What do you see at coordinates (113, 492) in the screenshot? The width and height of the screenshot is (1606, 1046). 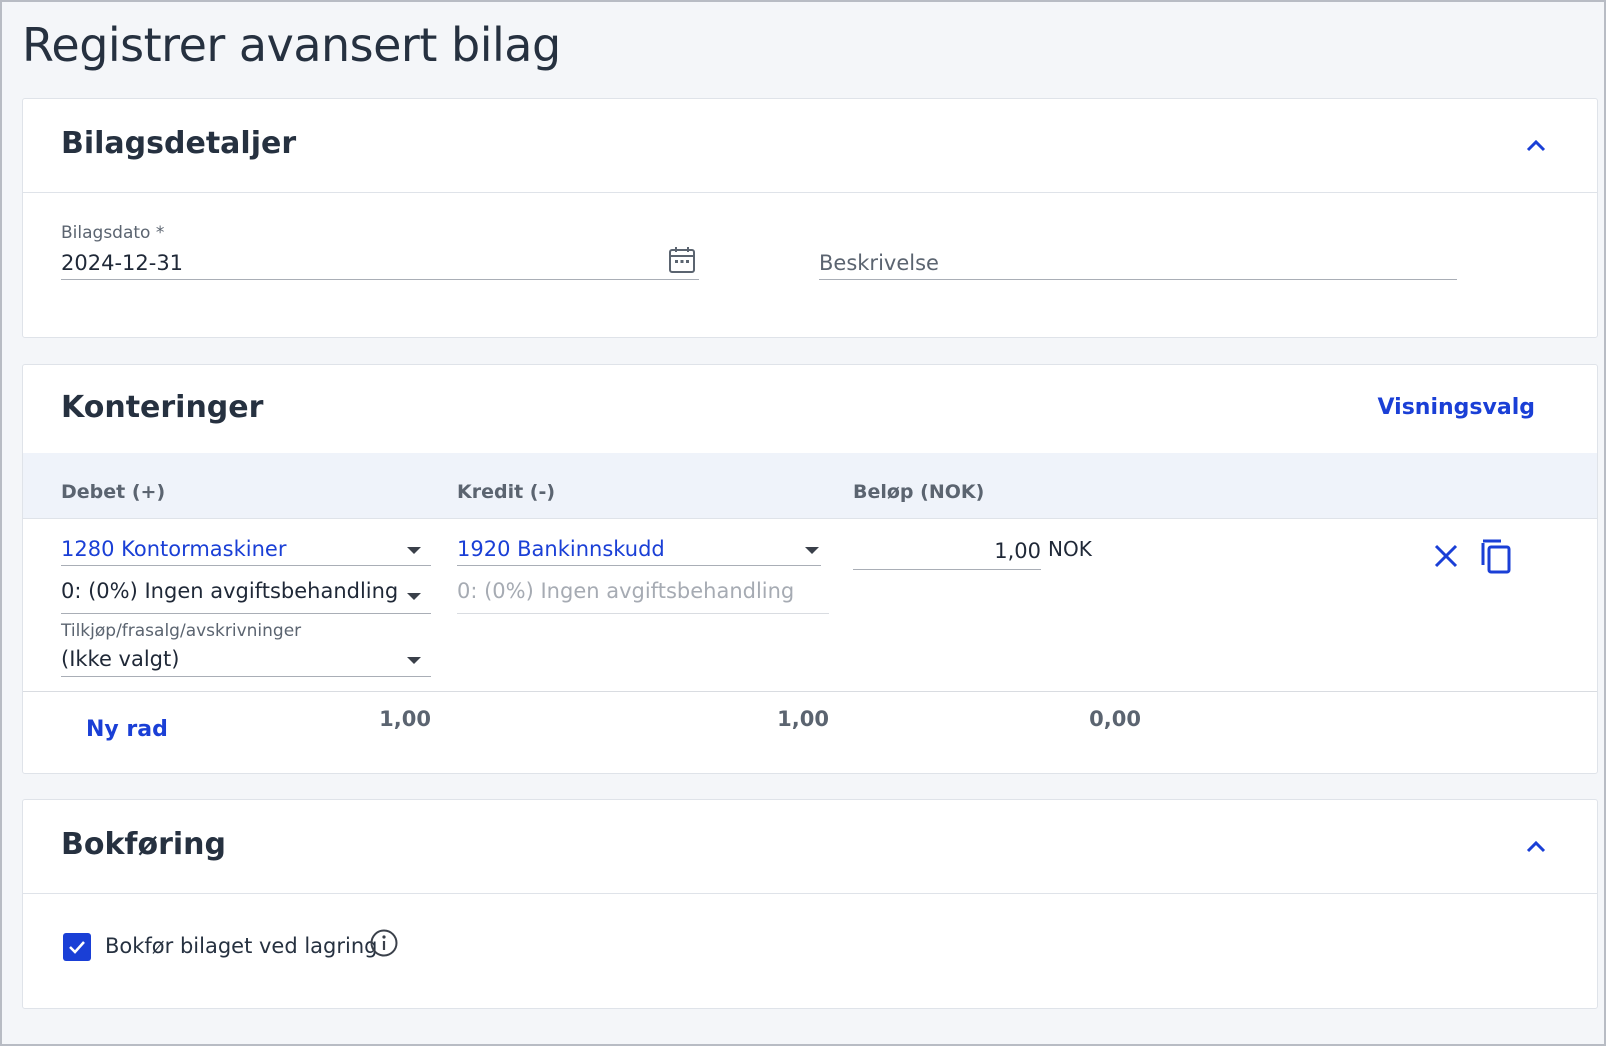 I see `header-debit: Debet (+)` at bounding box center [113, 492].